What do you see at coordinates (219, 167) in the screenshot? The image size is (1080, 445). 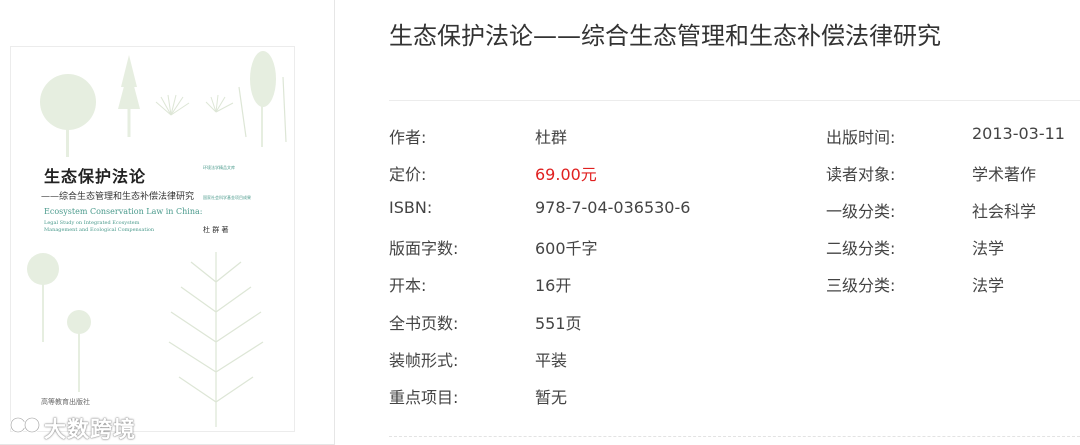 I see `cover-series-label: 环境法学精品文库` at bounding box center [219, 167].